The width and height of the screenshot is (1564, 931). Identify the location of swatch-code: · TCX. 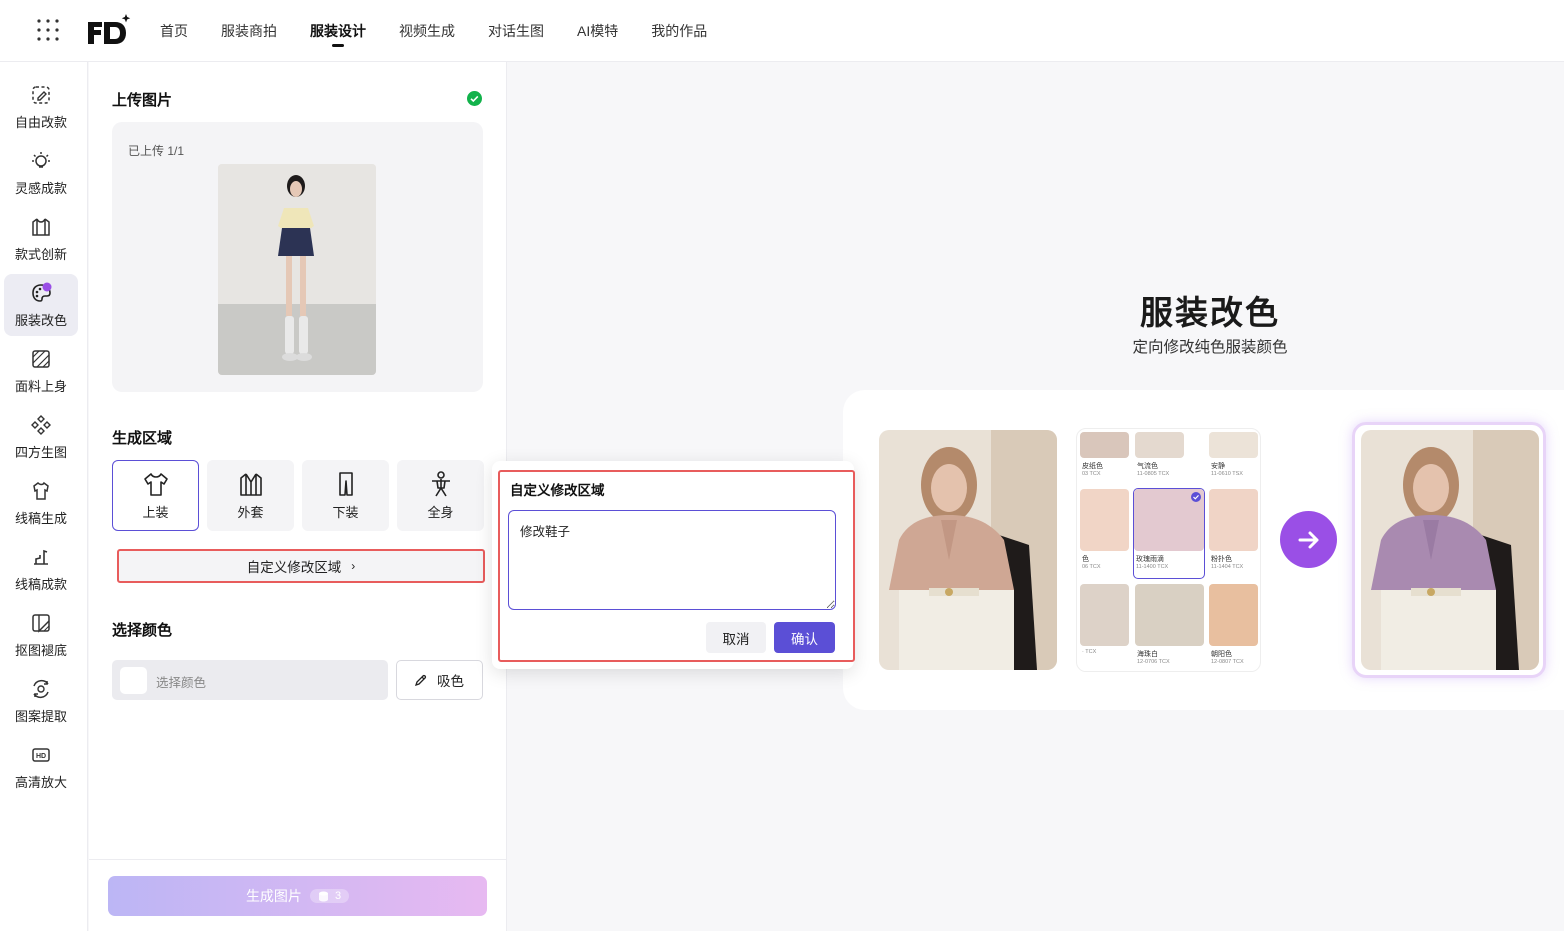
(1089, 652).